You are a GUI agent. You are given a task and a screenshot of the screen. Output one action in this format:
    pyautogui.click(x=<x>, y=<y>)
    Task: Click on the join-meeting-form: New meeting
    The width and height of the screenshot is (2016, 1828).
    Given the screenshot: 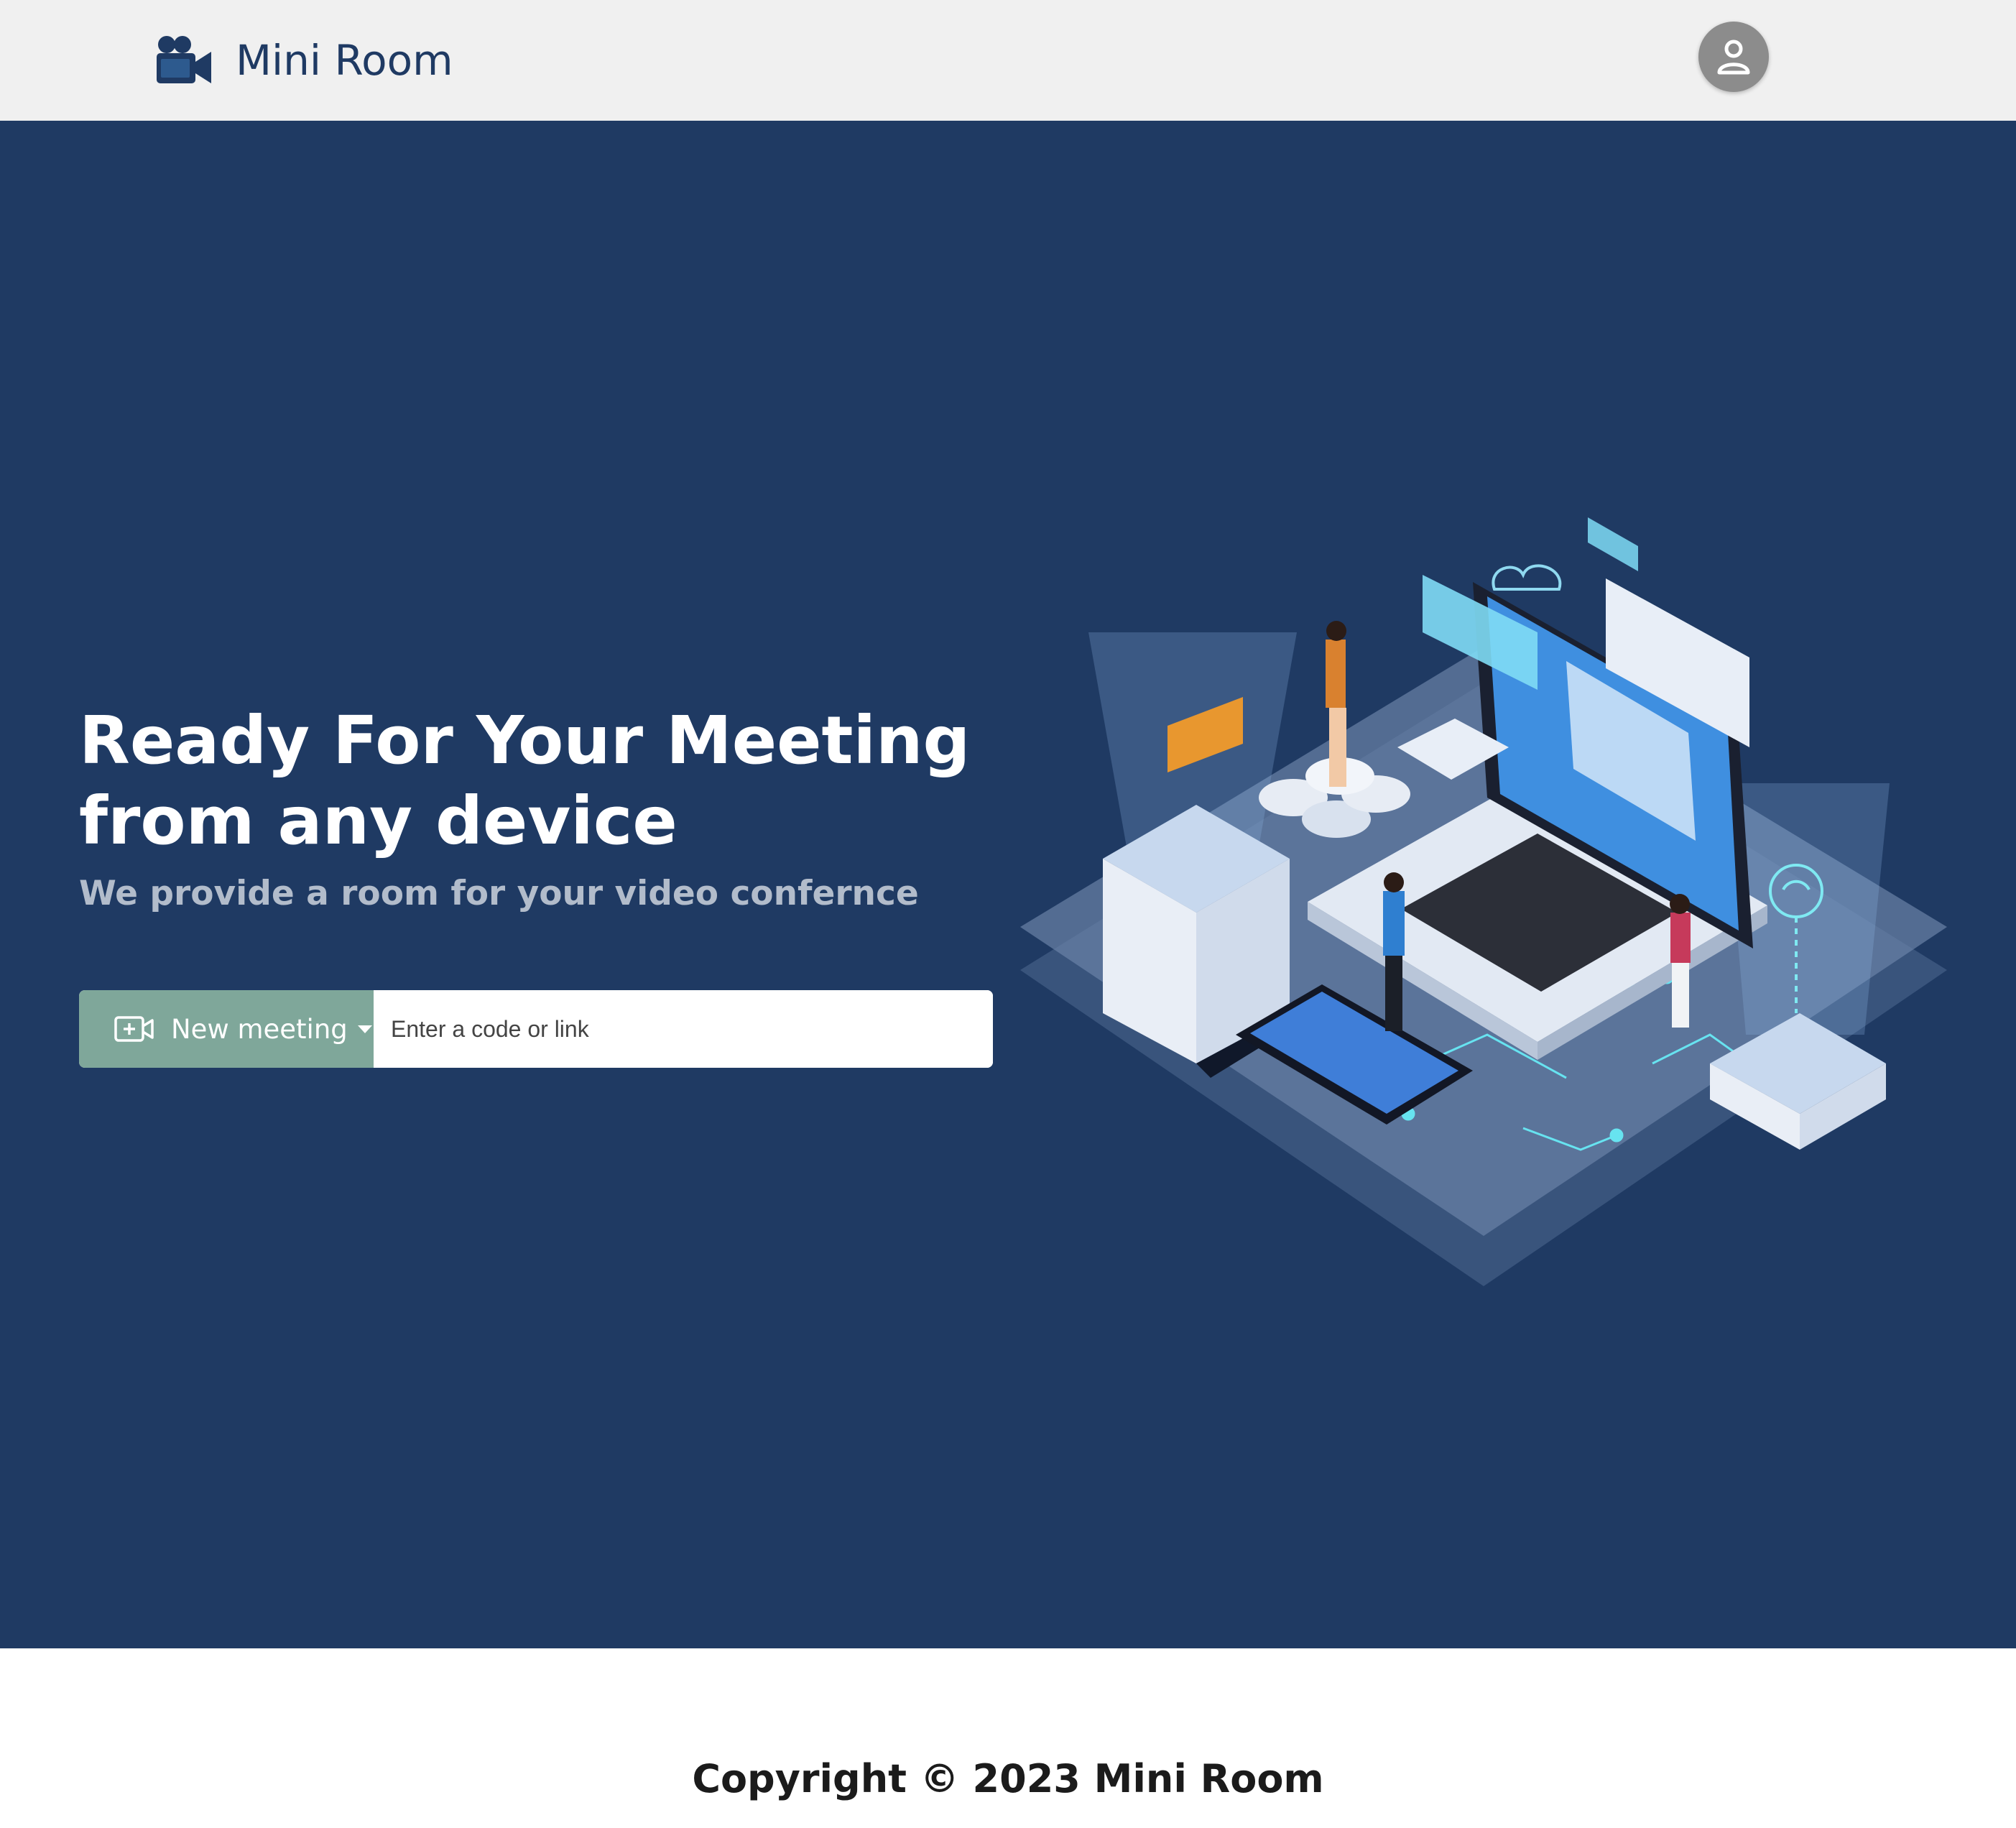 What is the action you would take?
    pyautogui.click(x=536, y=1029)
    